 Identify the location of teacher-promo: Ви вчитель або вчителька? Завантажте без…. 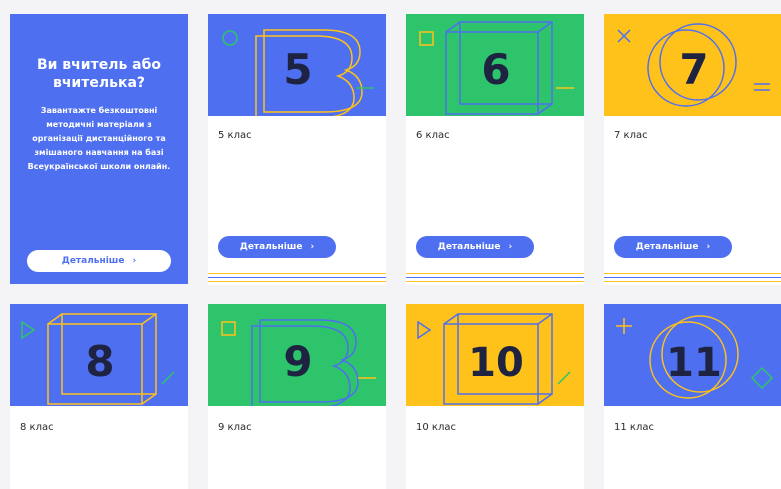
(99, 149).